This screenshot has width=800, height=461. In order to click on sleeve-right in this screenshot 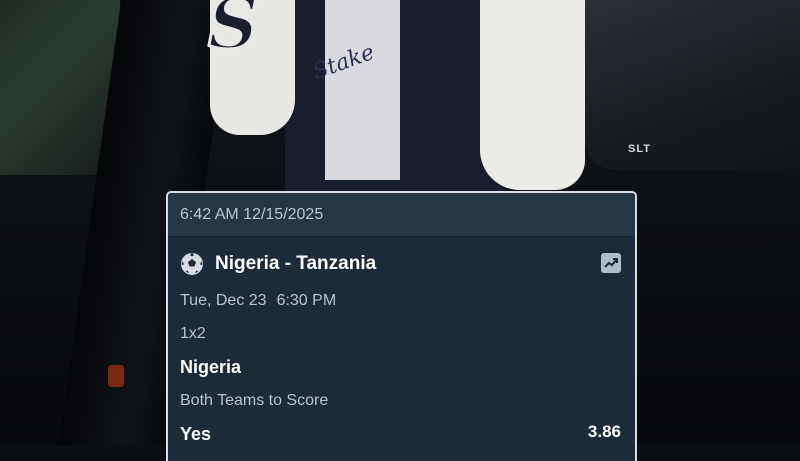, I will do `click(532, 95)`.